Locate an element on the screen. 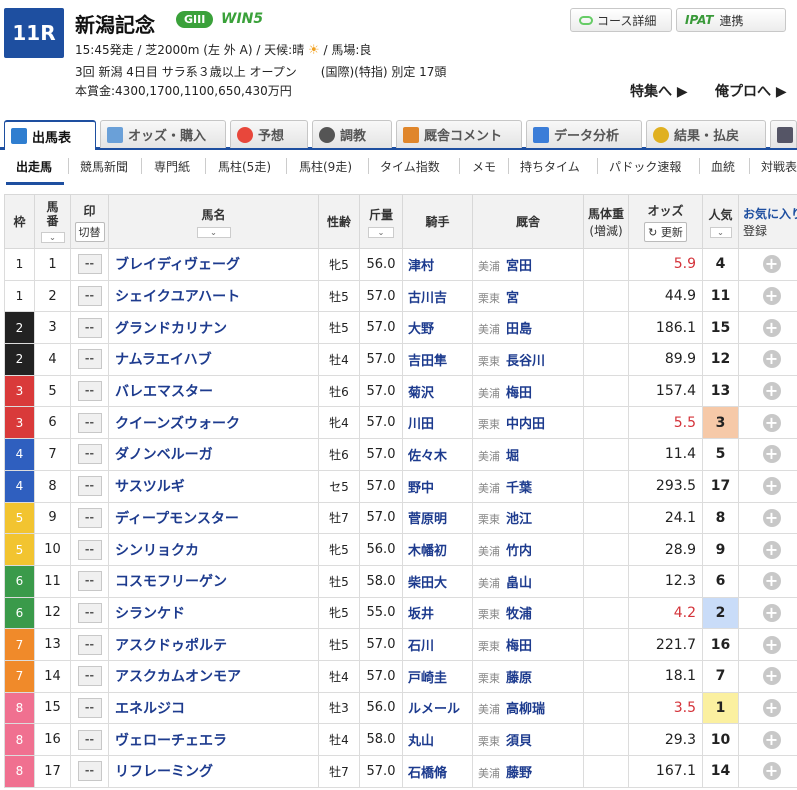 The image size is (797, 790). jockey-link: 吉田隼 is located at coordinates (437, 359).